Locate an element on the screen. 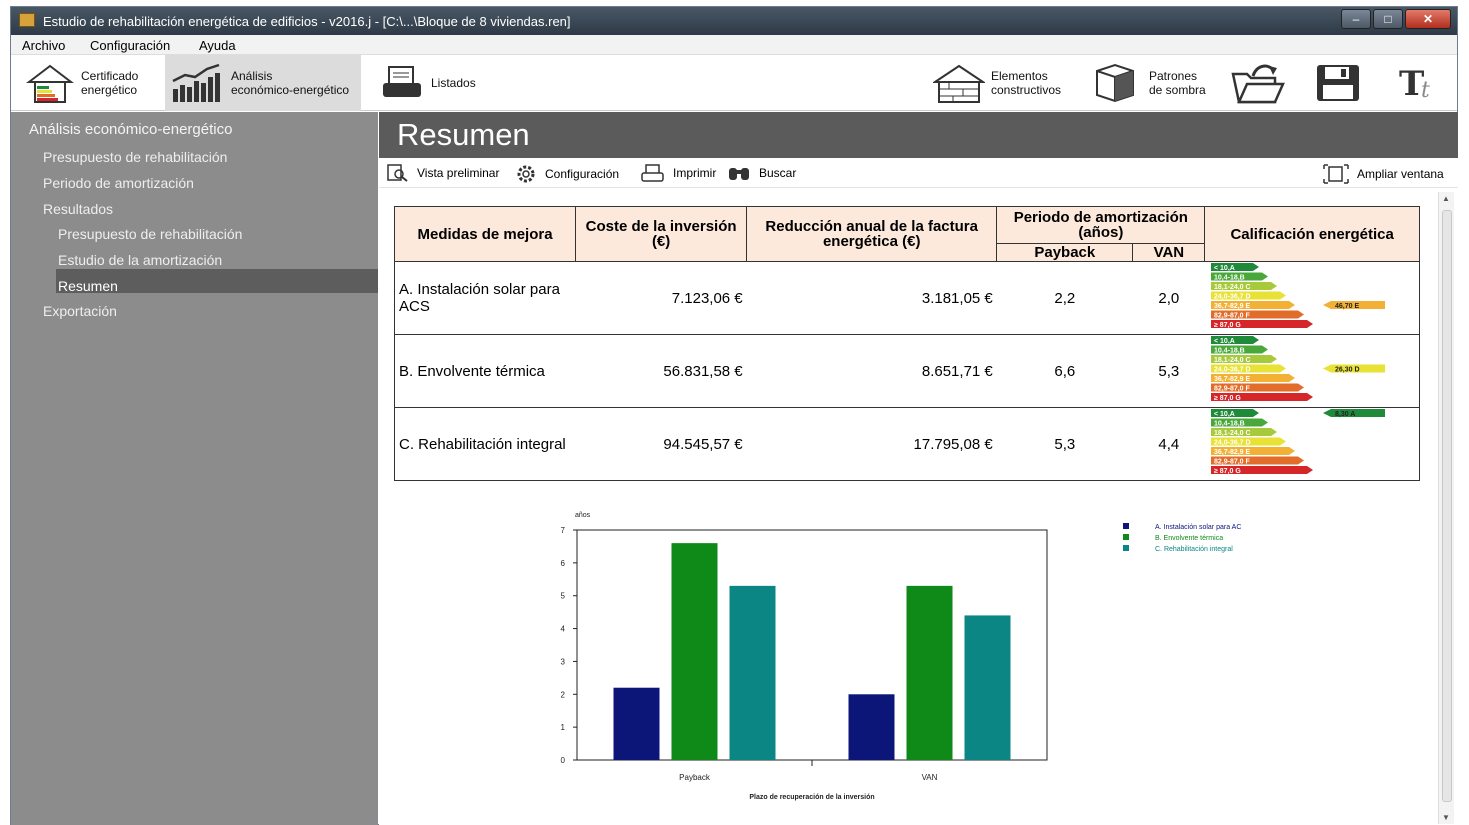 The width and height of the screenshot is (1469, 825). house-certificate-icon is located at coordinates (50, 83).